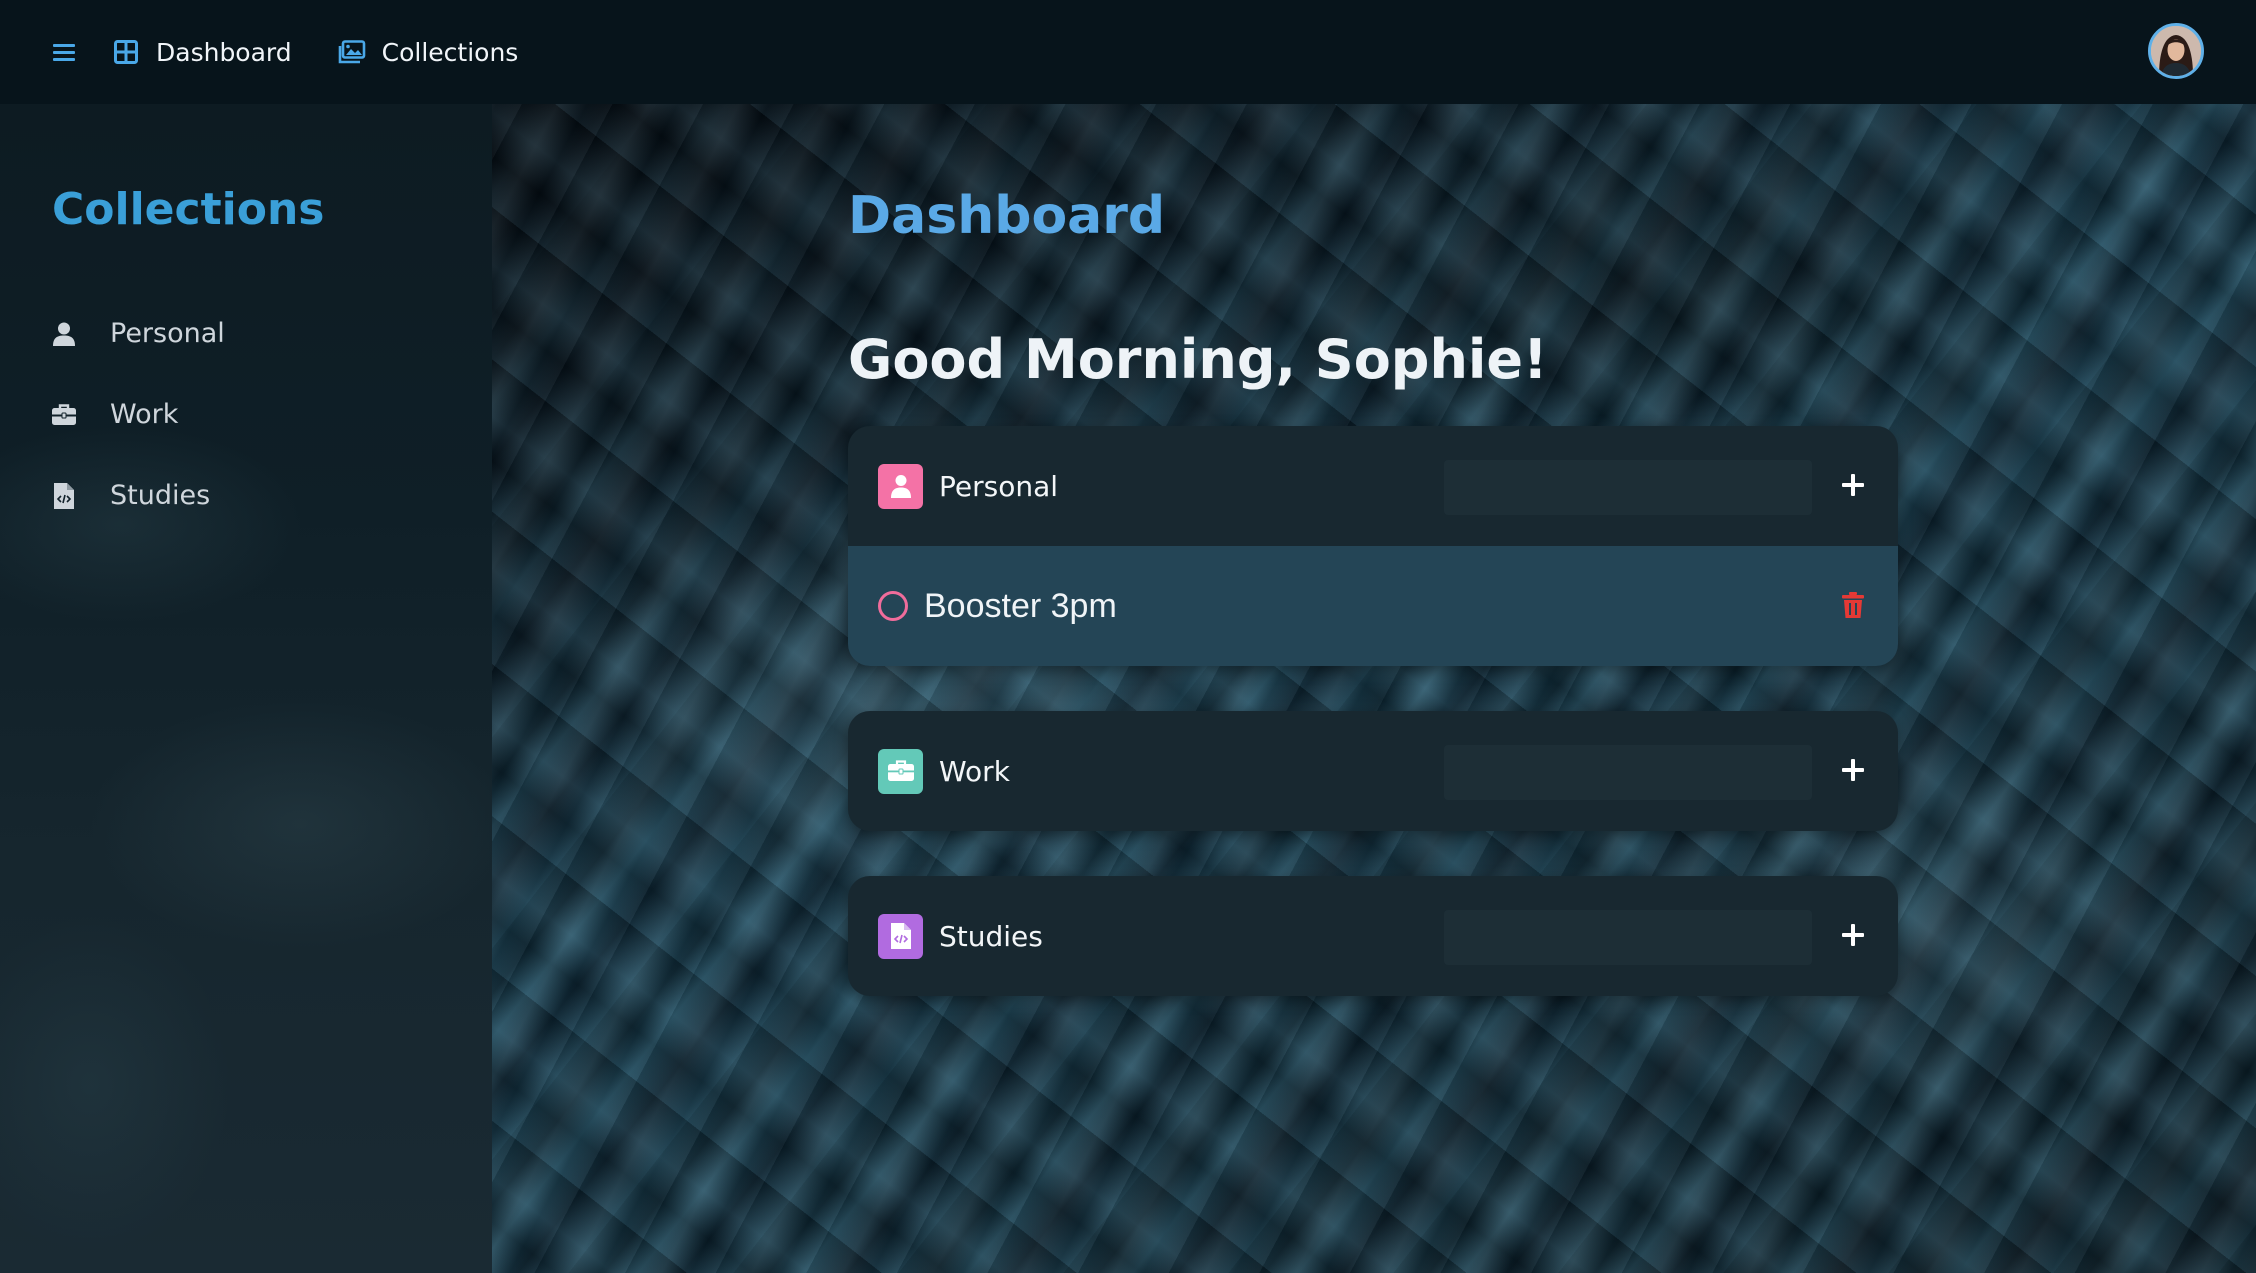  What do you see at coordinates (1373, 606) in the screenshot?
I see `task-item: Booster 3pm` at bounding box center [1373, 606].